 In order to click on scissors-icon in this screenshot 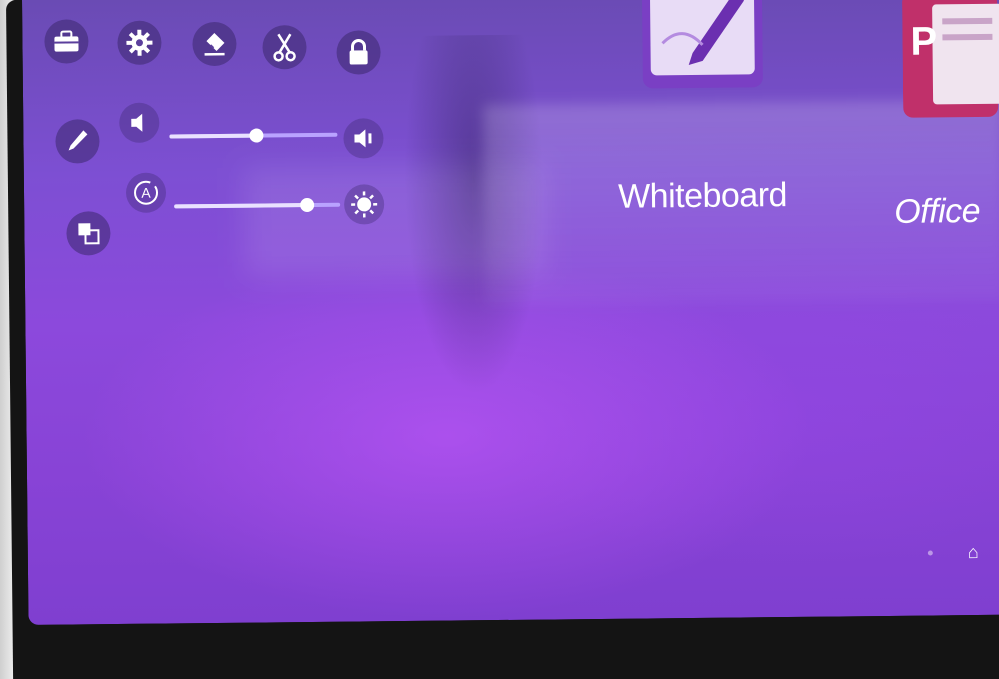, I will do `click(284, 47)`.